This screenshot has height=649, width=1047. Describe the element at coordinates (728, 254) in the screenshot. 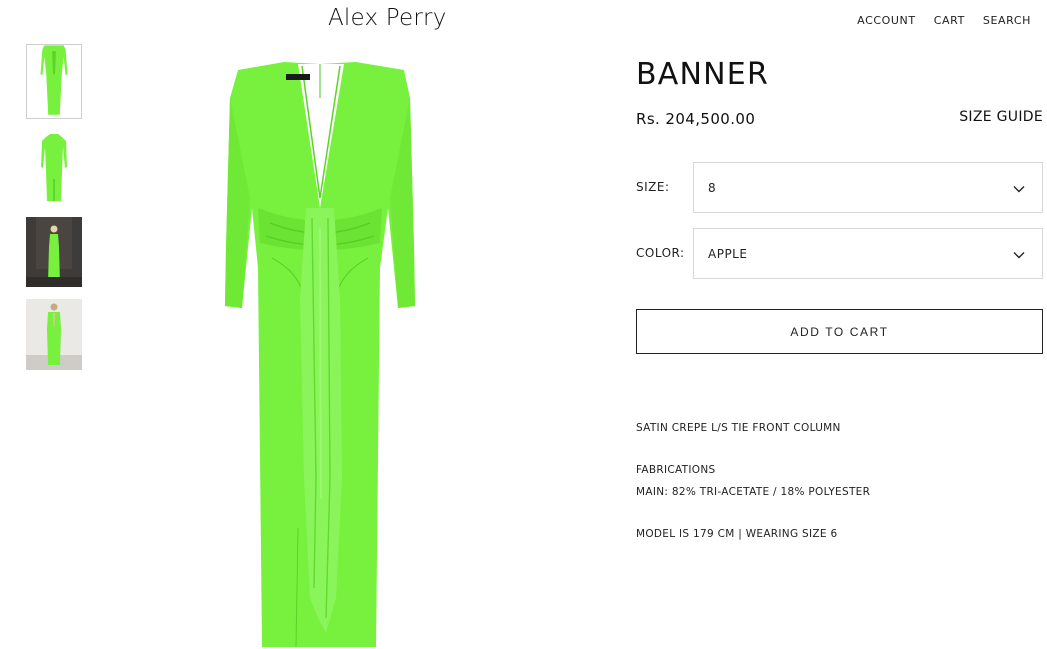

I see `color-selected-value: APPLE` at that location.